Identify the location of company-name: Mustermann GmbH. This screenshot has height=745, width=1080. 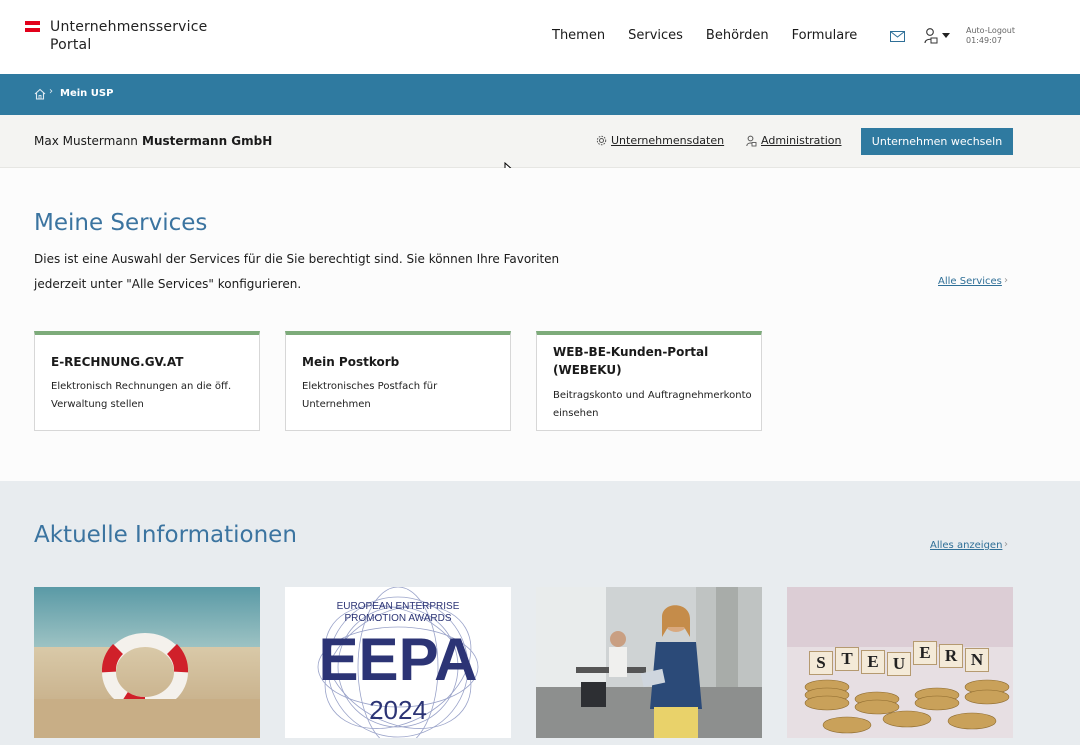
(207, 141).